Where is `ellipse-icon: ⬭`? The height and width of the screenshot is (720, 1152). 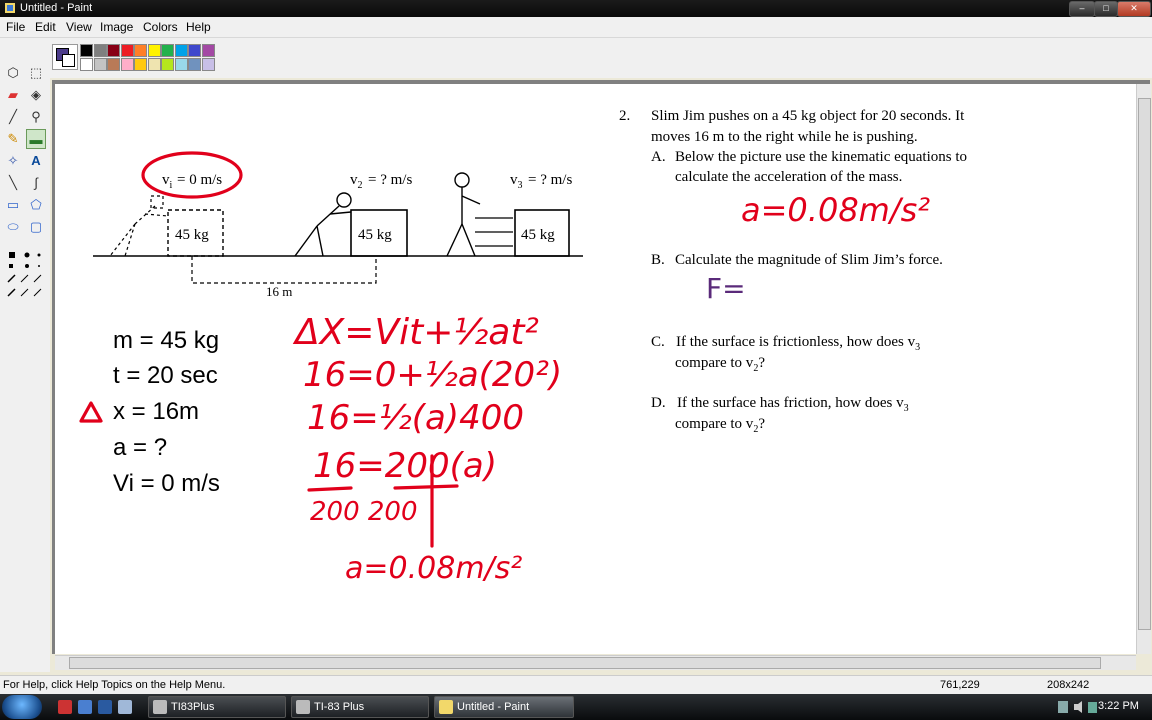 ellipse-icon: ⬭ is located at coordinates (13, 227).